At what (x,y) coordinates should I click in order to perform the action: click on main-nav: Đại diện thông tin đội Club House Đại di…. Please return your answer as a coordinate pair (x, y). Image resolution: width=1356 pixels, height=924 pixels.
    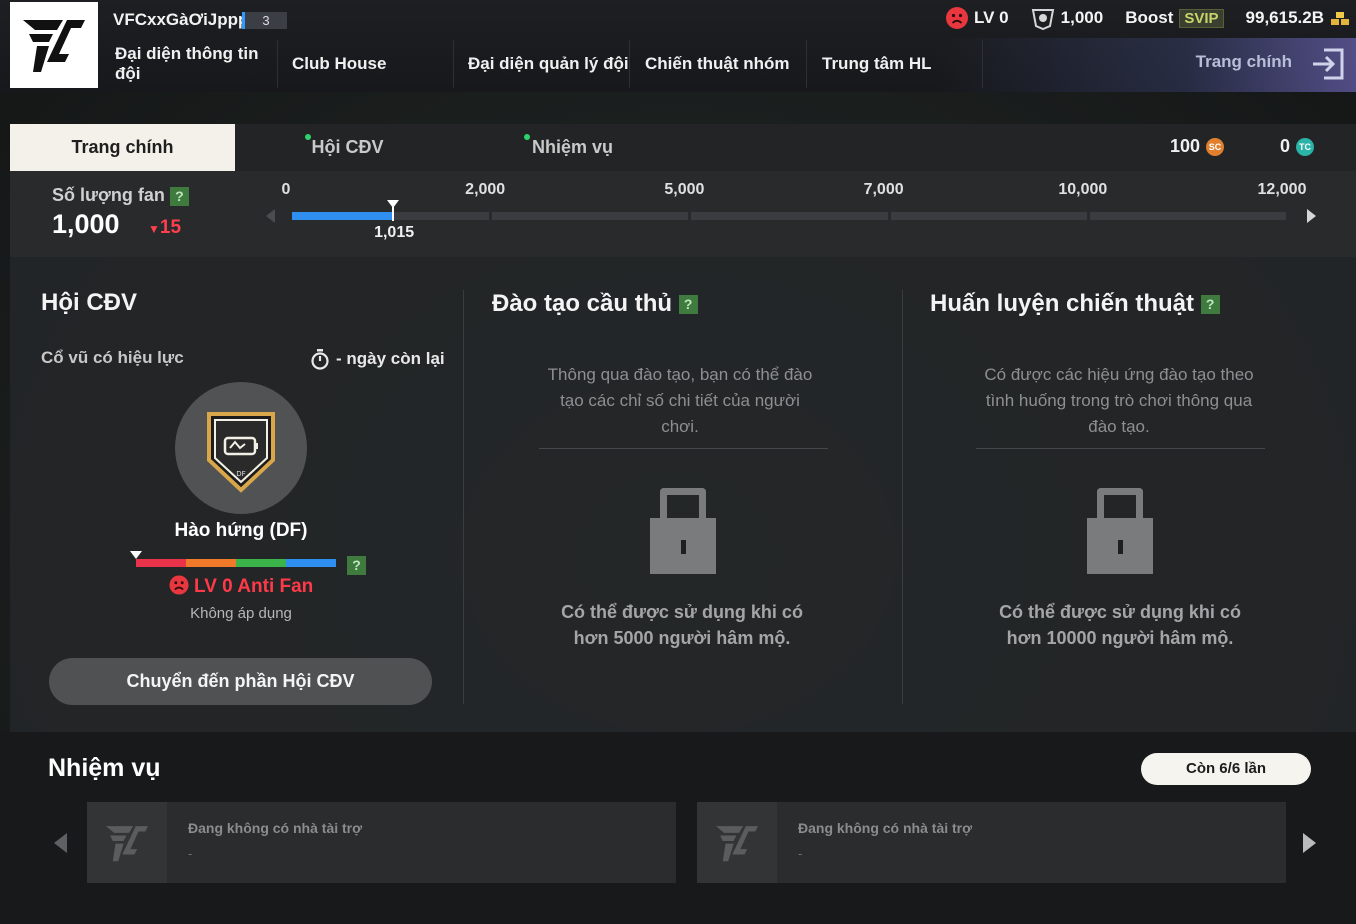
    Looking at the image, I should click on (542, 64).